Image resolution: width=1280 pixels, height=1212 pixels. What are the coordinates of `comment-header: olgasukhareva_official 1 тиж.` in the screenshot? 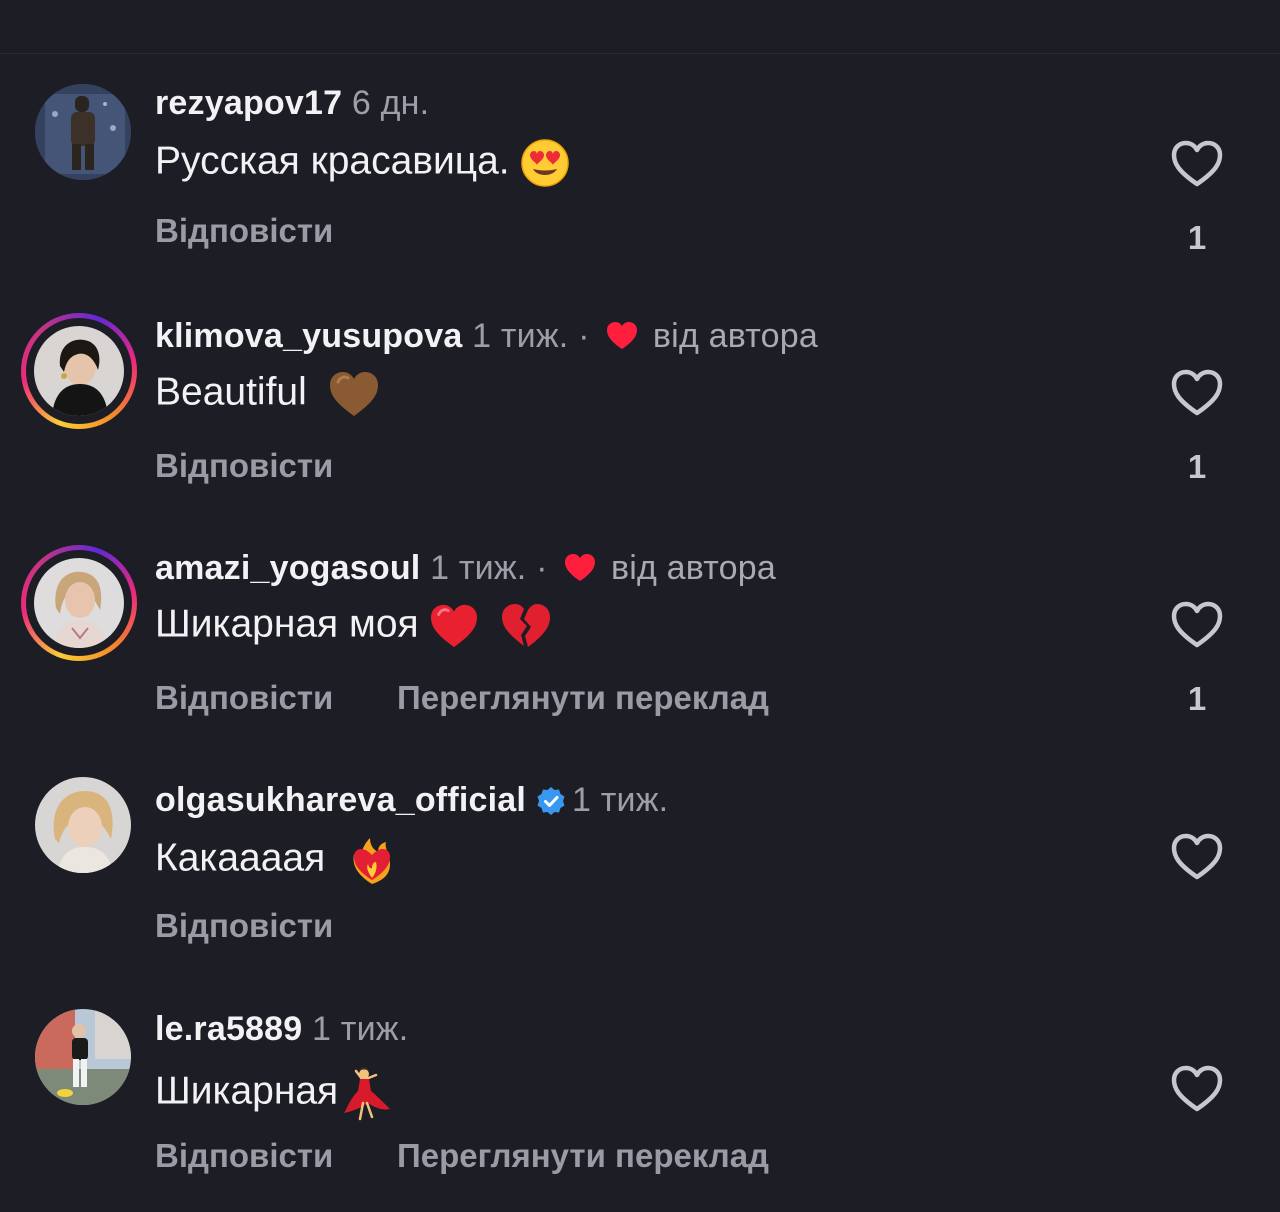 It's located at (411, 800).